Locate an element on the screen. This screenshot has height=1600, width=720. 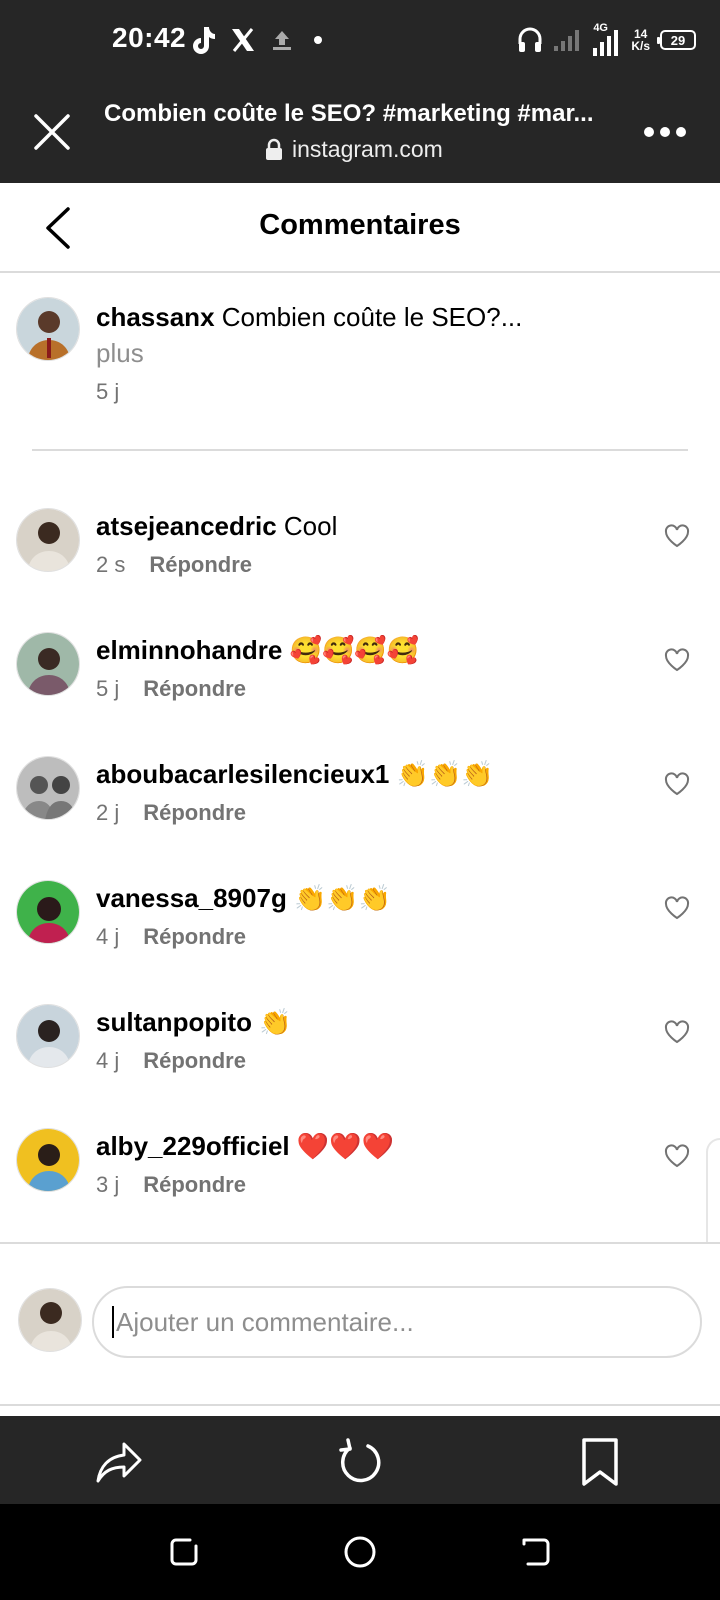
signal-4g-icon: 4G is located at coordinates (606, 40).